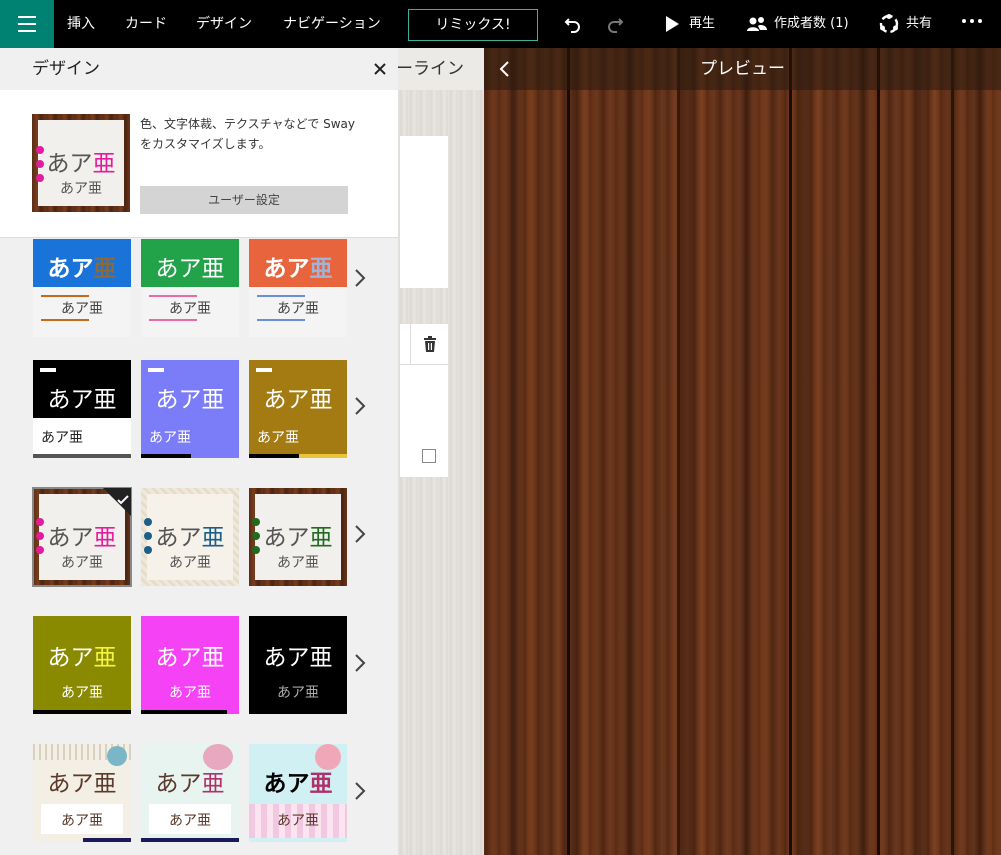 Image resolution: width=1001 pixels, height=855 pixels. I want to click on trash-icon, so click(429, 344).